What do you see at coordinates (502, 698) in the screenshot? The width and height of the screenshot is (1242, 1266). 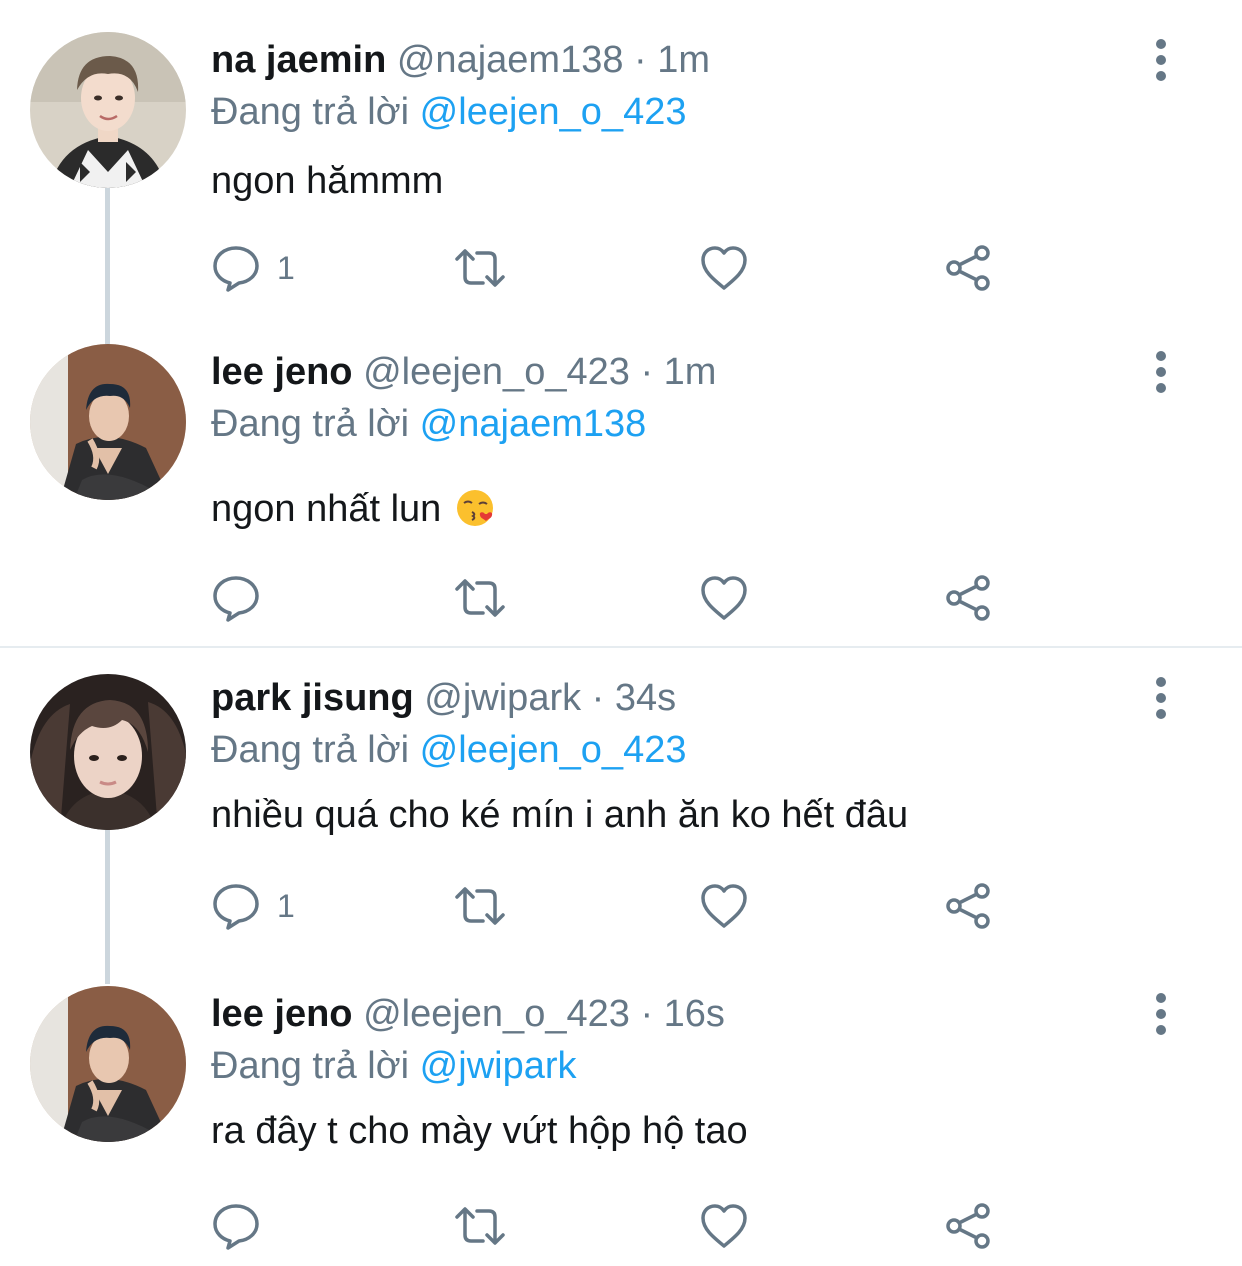 I see `user-handle: @jwipark` at bounding box center [502, 698].